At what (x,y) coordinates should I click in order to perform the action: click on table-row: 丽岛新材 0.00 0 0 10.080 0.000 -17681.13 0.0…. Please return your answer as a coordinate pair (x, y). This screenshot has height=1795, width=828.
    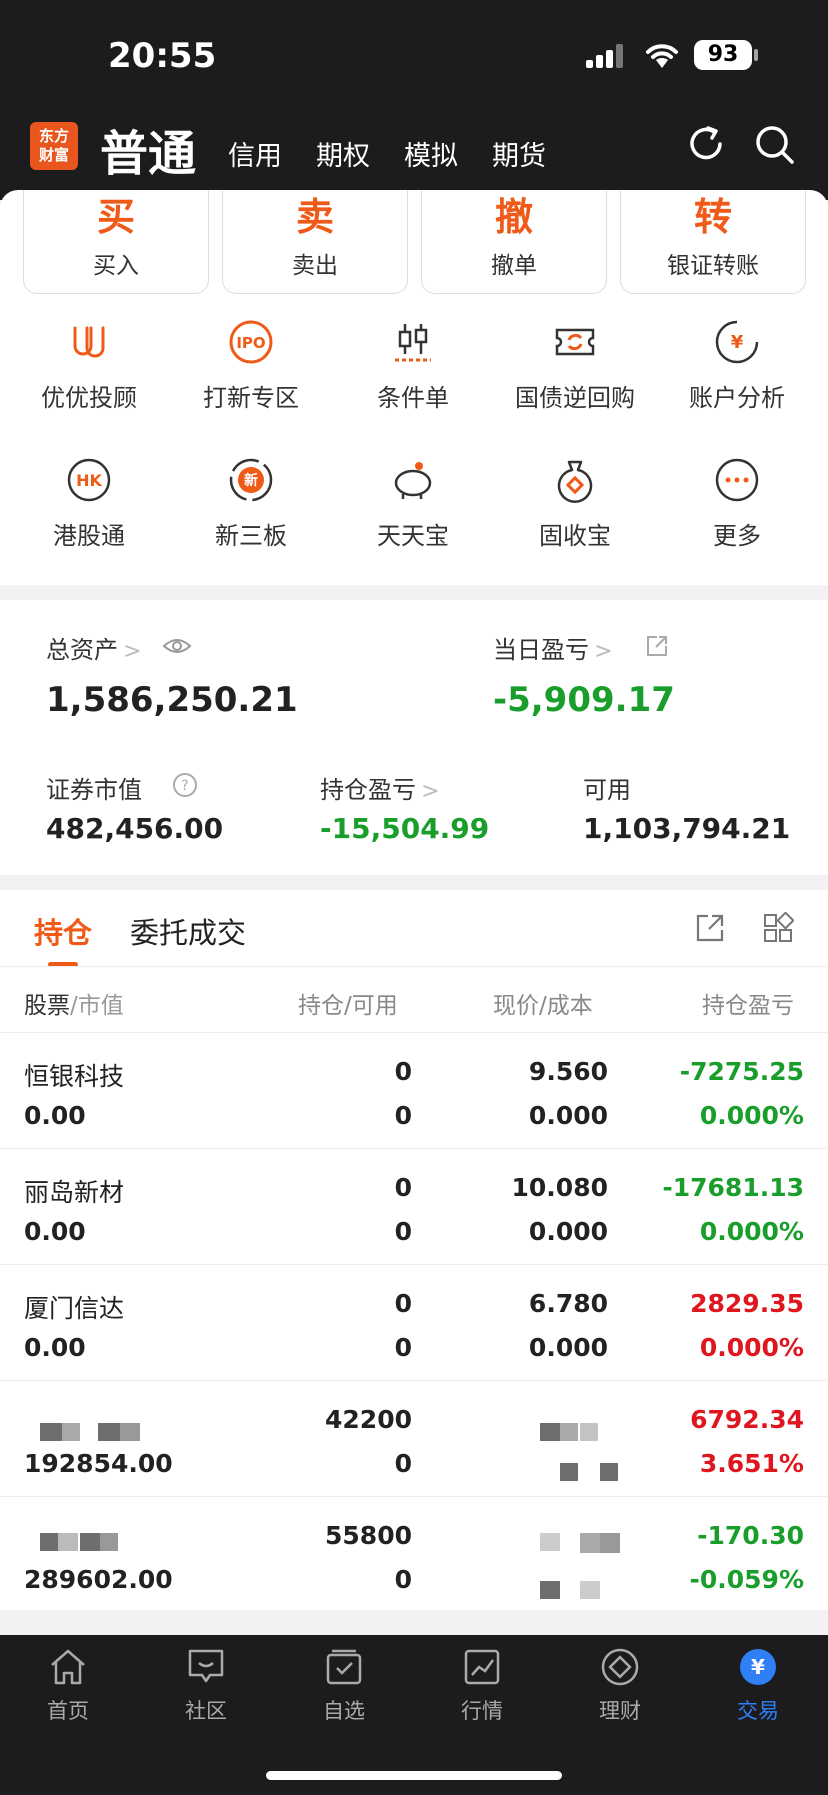
    Looking at the image, I should click on (414, 1206).